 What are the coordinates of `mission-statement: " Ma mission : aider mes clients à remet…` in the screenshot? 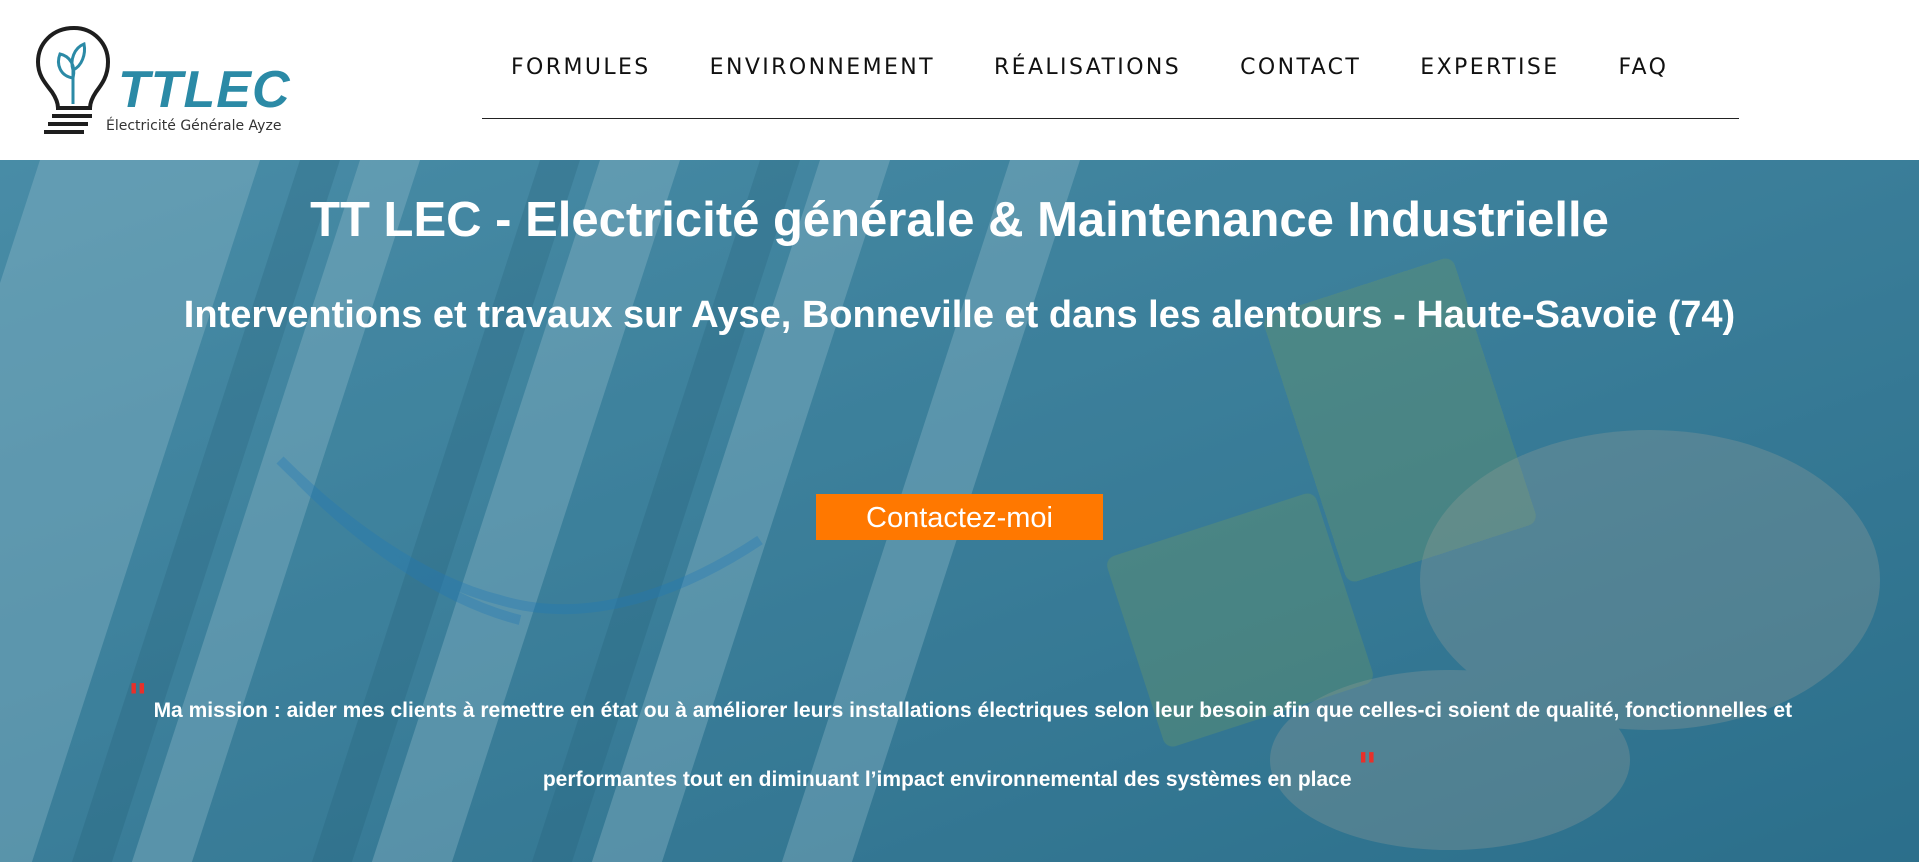 It's located at (960, 739).